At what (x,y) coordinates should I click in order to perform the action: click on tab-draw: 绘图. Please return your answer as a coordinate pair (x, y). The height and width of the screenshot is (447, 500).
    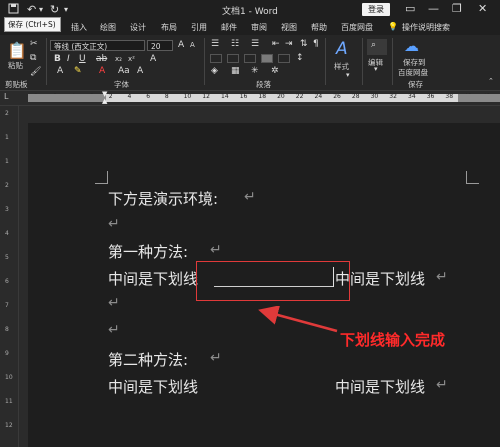
    Looking at the image, I should click on (108, 27).